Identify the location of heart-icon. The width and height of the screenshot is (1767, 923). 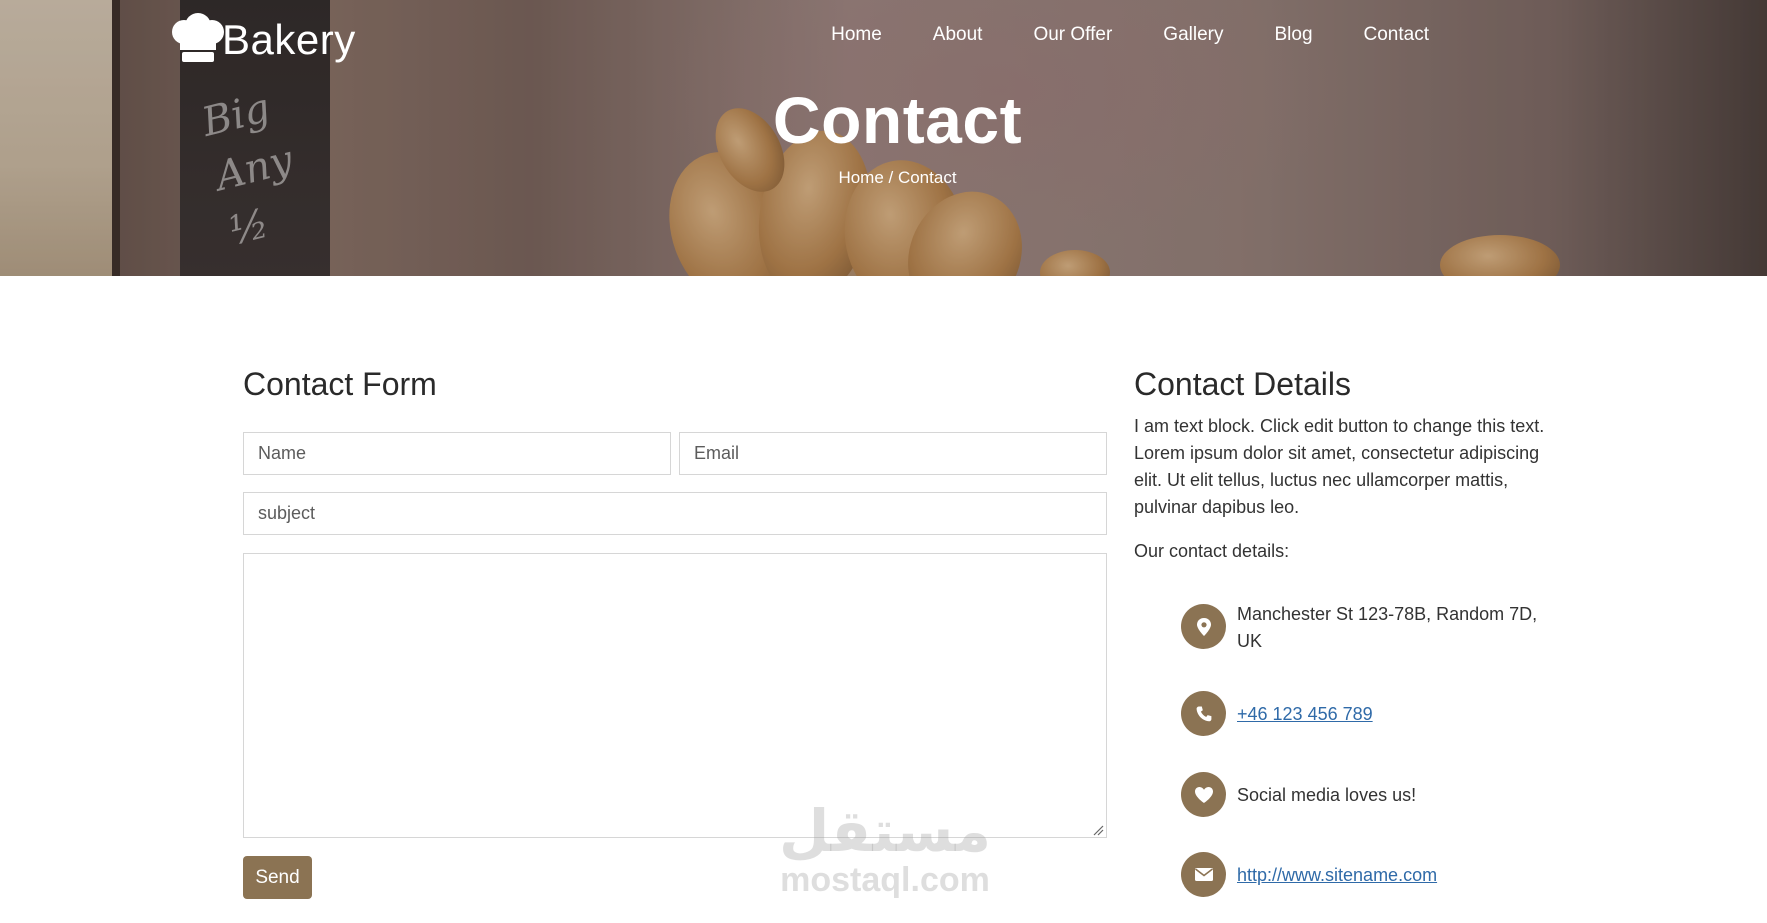
(1203, 794).